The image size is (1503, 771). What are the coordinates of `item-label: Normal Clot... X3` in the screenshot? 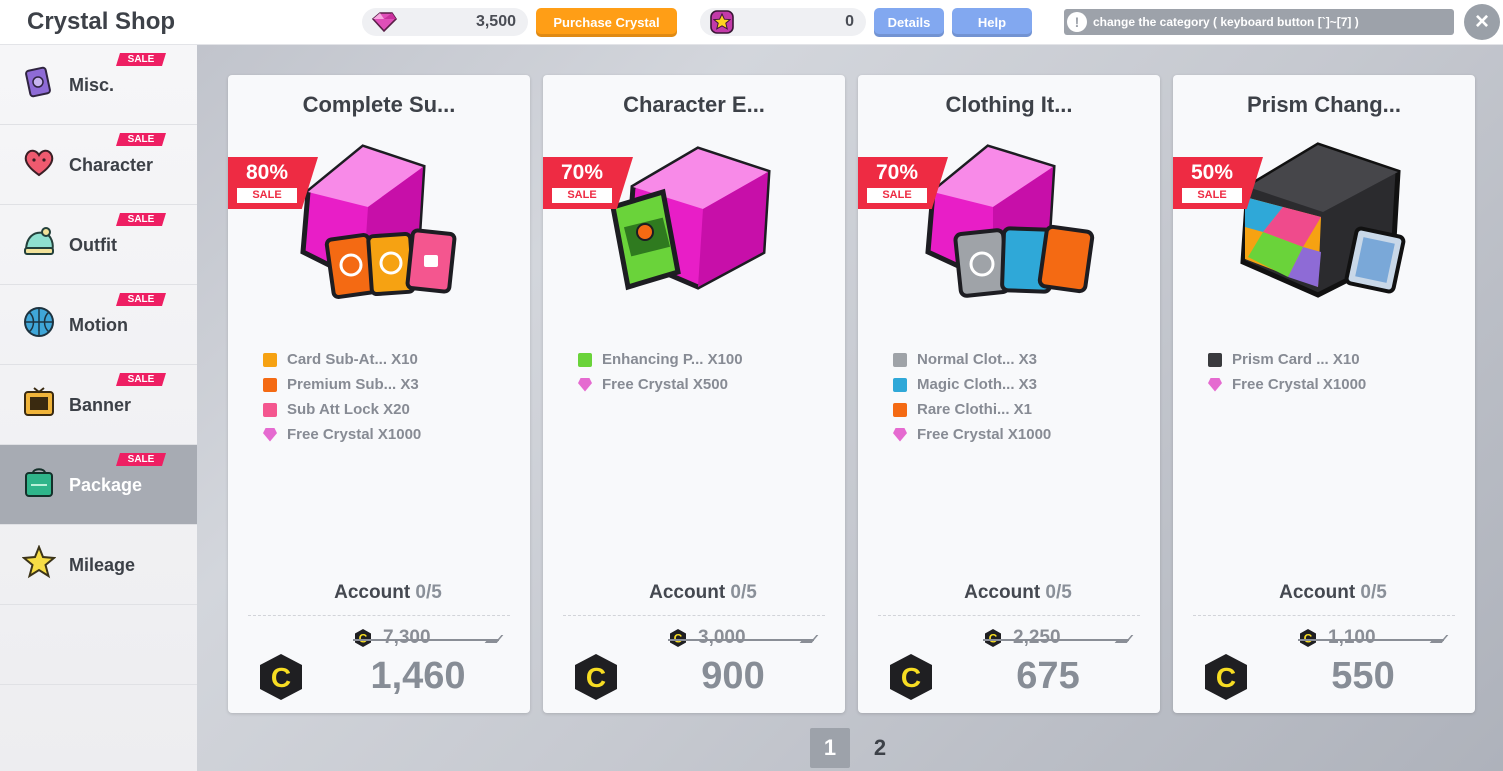 It's located at (977, 359).